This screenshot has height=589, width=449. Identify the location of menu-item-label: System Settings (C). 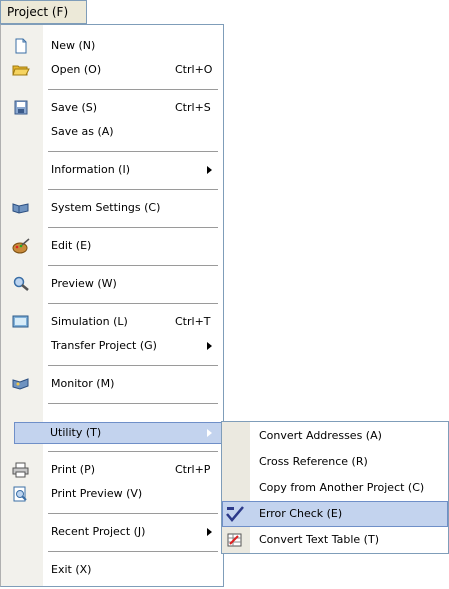
(106, 207).